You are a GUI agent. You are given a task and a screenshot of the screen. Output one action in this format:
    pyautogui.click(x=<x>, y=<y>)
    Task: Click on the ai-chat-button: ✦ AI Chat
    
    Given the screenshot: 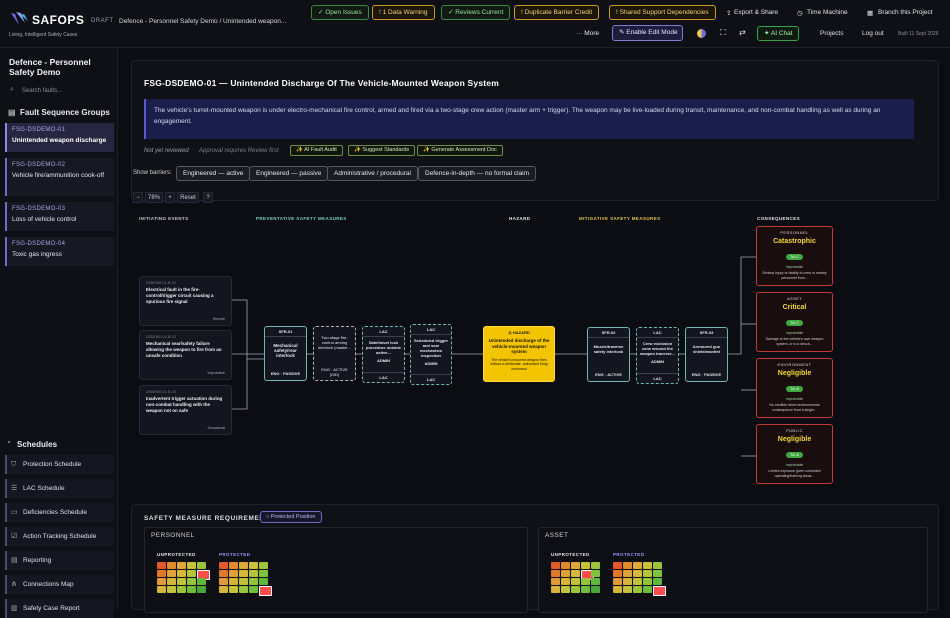 What is the action you would take?
    pyautogui.click(x=778, y=33)
    